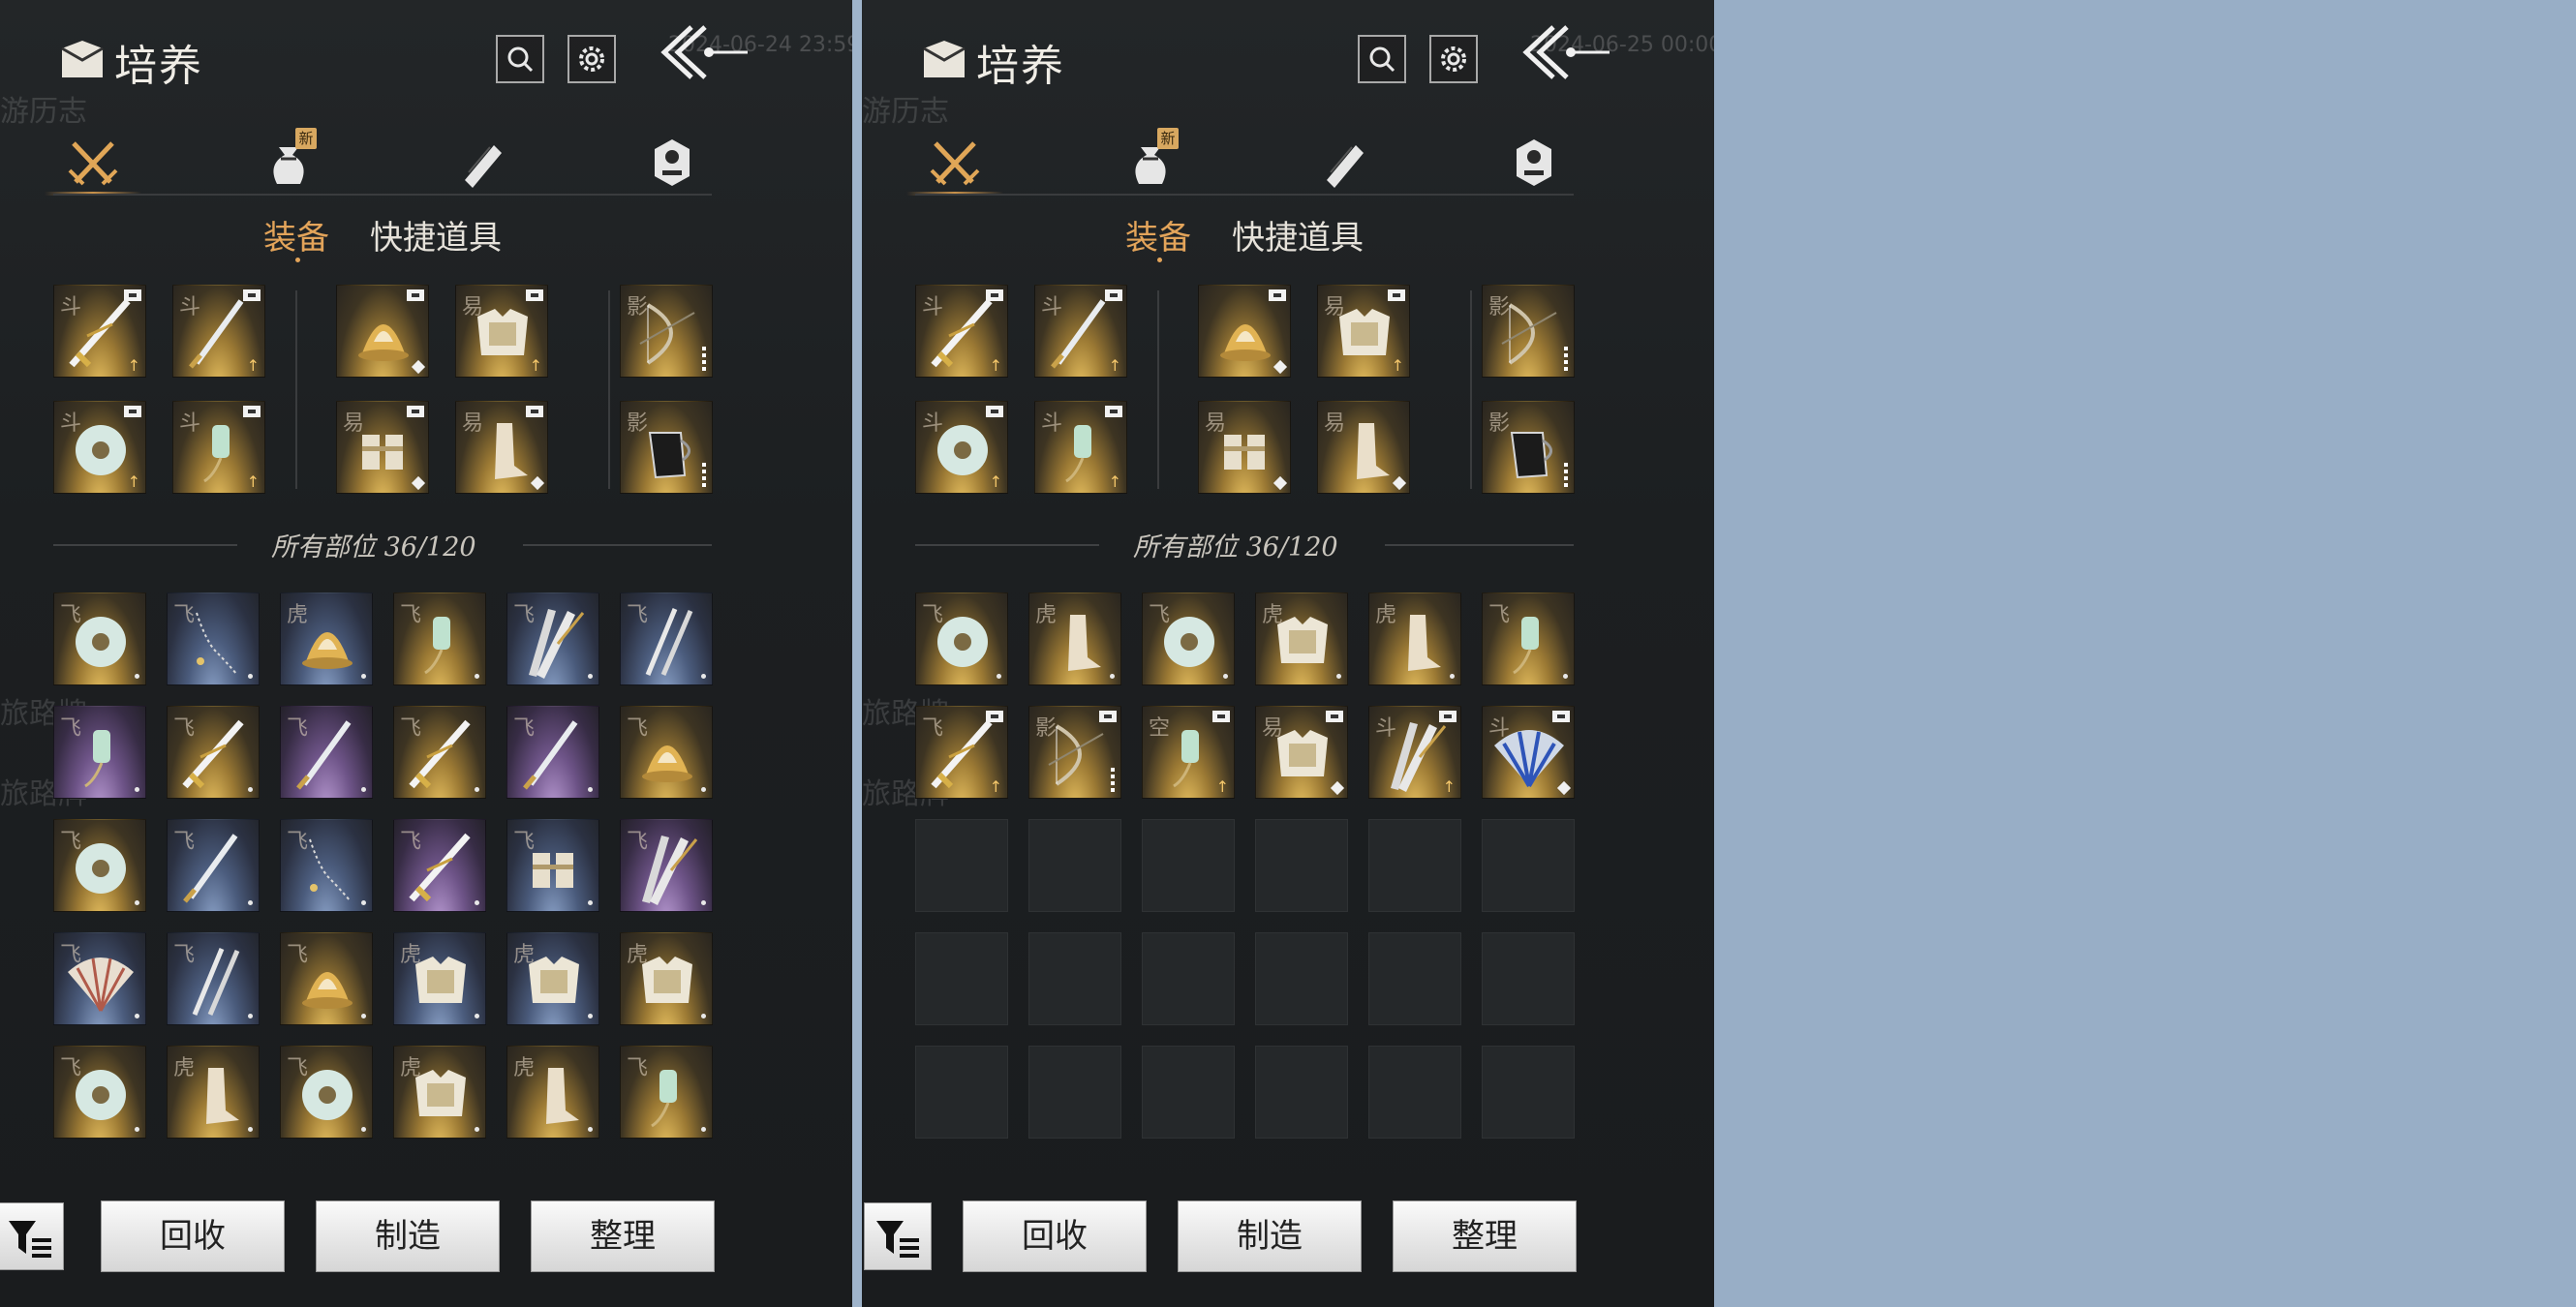 Image resolution: width=2576 pixels, height=1307 pixels. Describe the element at coordinates (99, 979) in the screenshot. I see `inventory-slot-fanred: 飞` at that location.